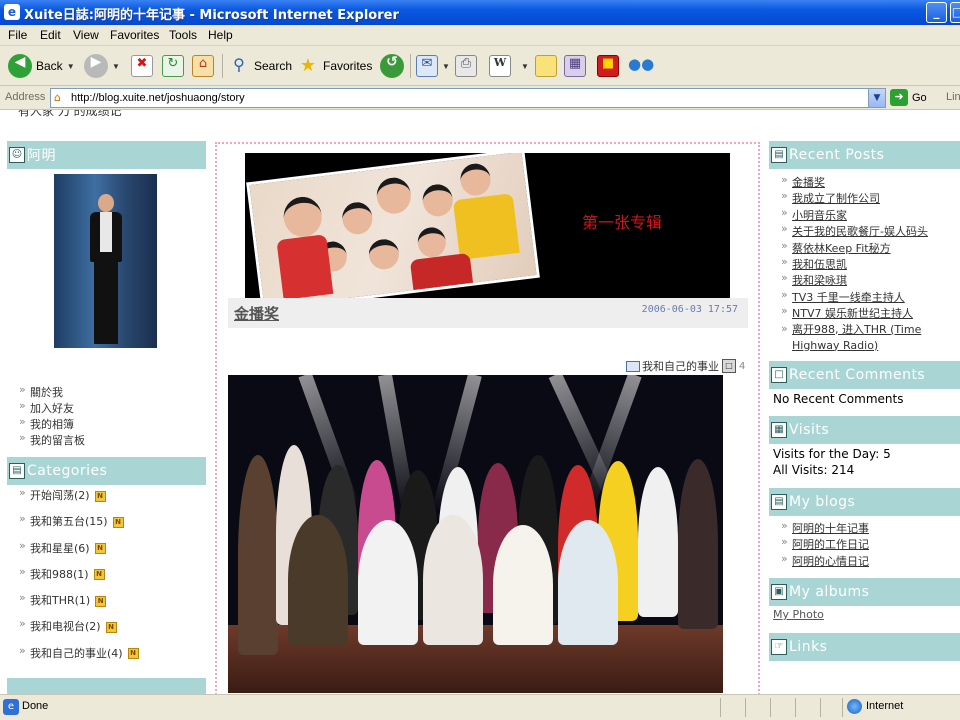  Describe the element at coordinates (446, 66) in the screenshot. I see `mail-dropdown-icon: ▼` at that location.